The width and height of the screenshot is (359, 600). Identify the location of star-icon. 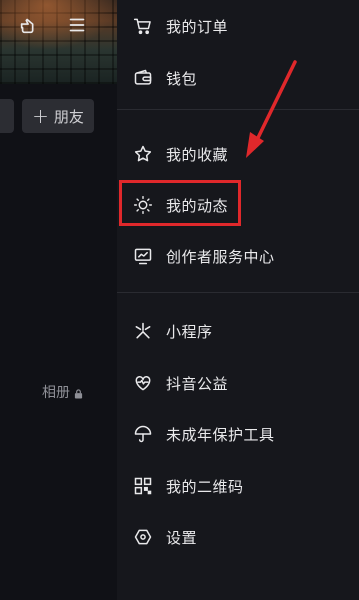
(143, 154).